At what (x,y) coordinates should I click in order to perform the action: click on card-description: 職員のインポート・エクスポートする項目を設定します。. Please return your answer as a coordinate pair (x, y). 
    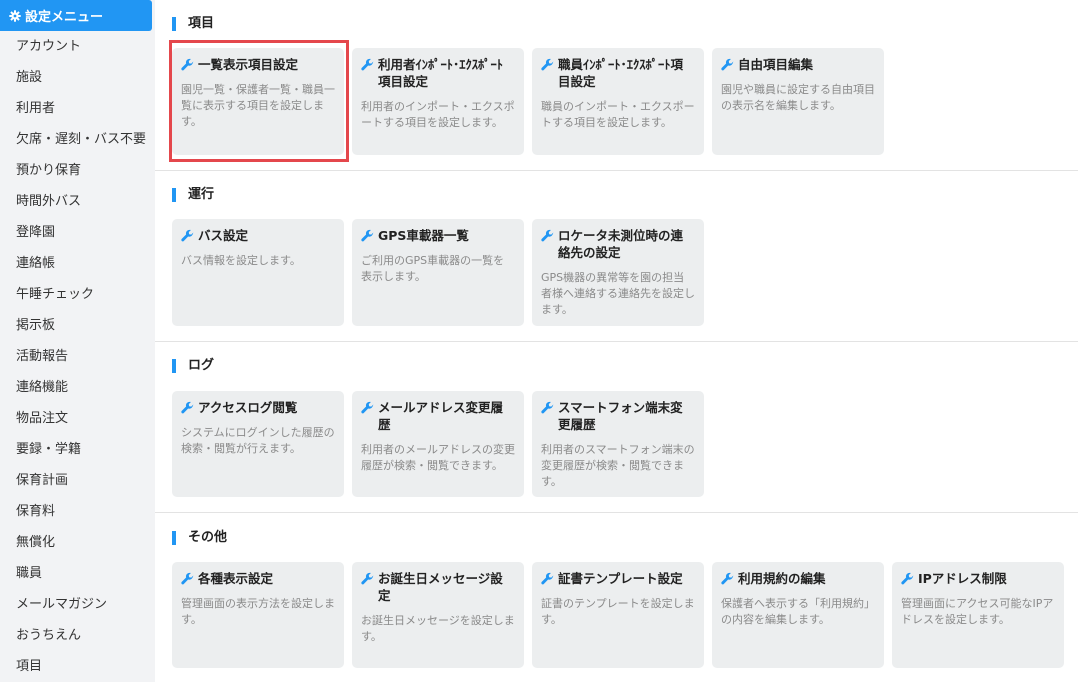
    Looking at the image, I should click on (618, 114).